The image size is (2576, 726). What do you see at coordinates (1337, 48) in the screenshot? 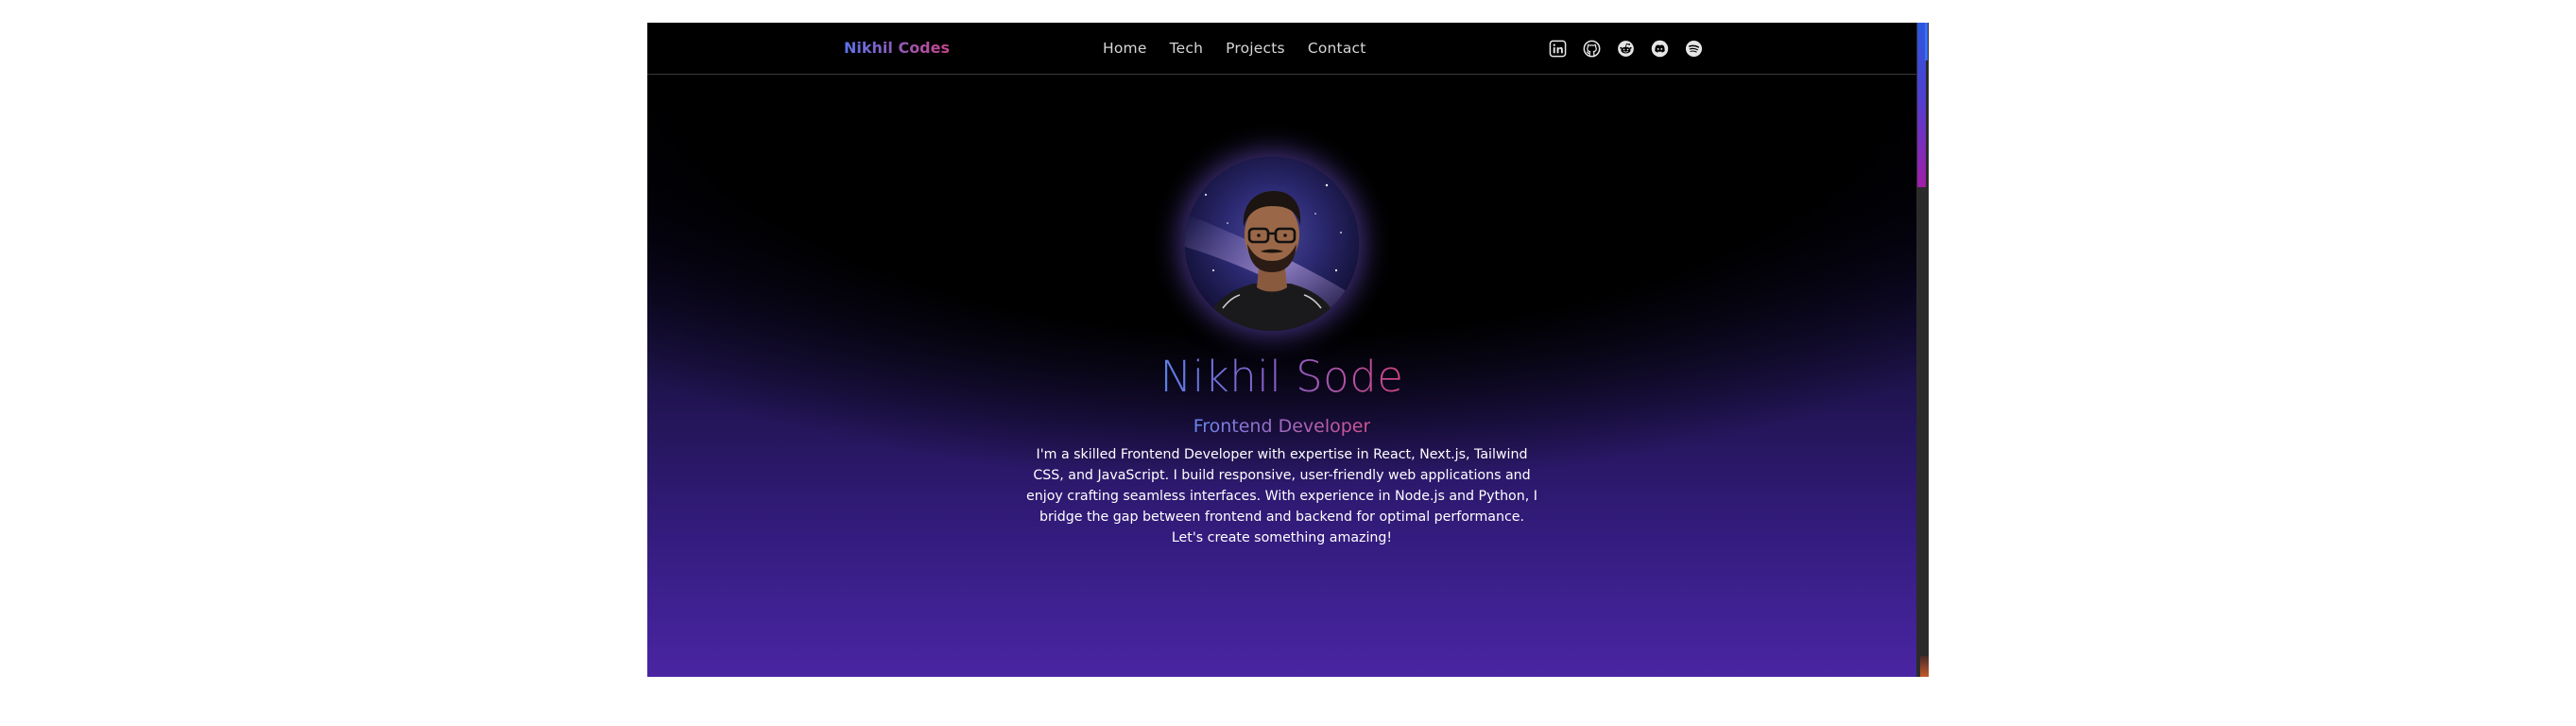
I see `nav-link-contact: Contact` at bounding box center [1337, 48].